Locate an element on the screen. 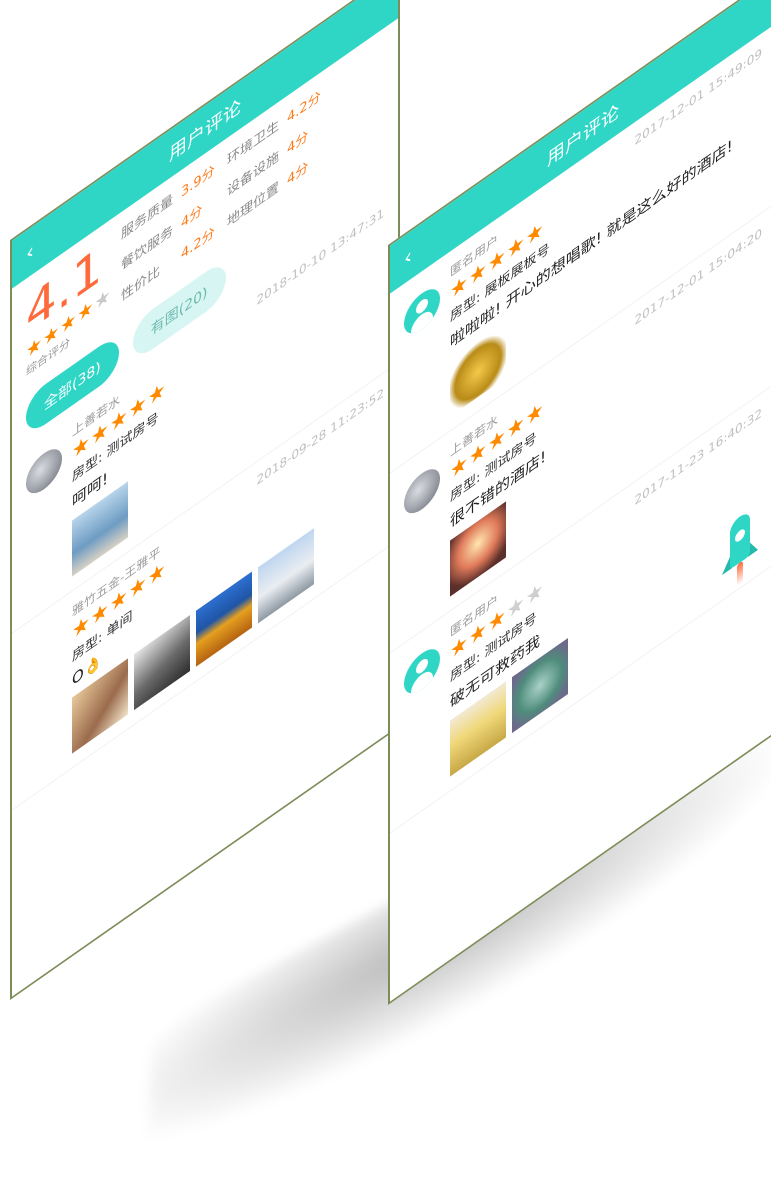  rocket-flame is located at coordinates (740, 573).